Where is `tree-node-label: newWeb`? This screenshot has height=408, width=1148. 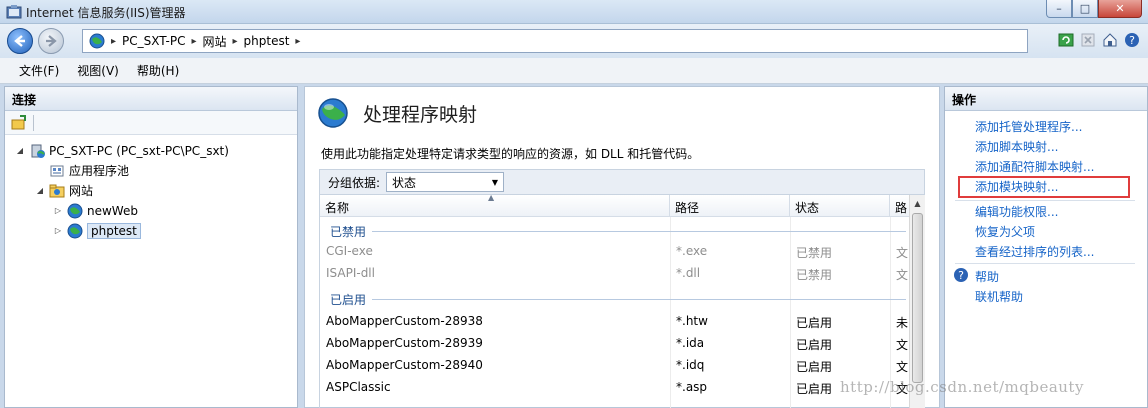
tree-node-label: newWeb is located at coordinates (112, 210).